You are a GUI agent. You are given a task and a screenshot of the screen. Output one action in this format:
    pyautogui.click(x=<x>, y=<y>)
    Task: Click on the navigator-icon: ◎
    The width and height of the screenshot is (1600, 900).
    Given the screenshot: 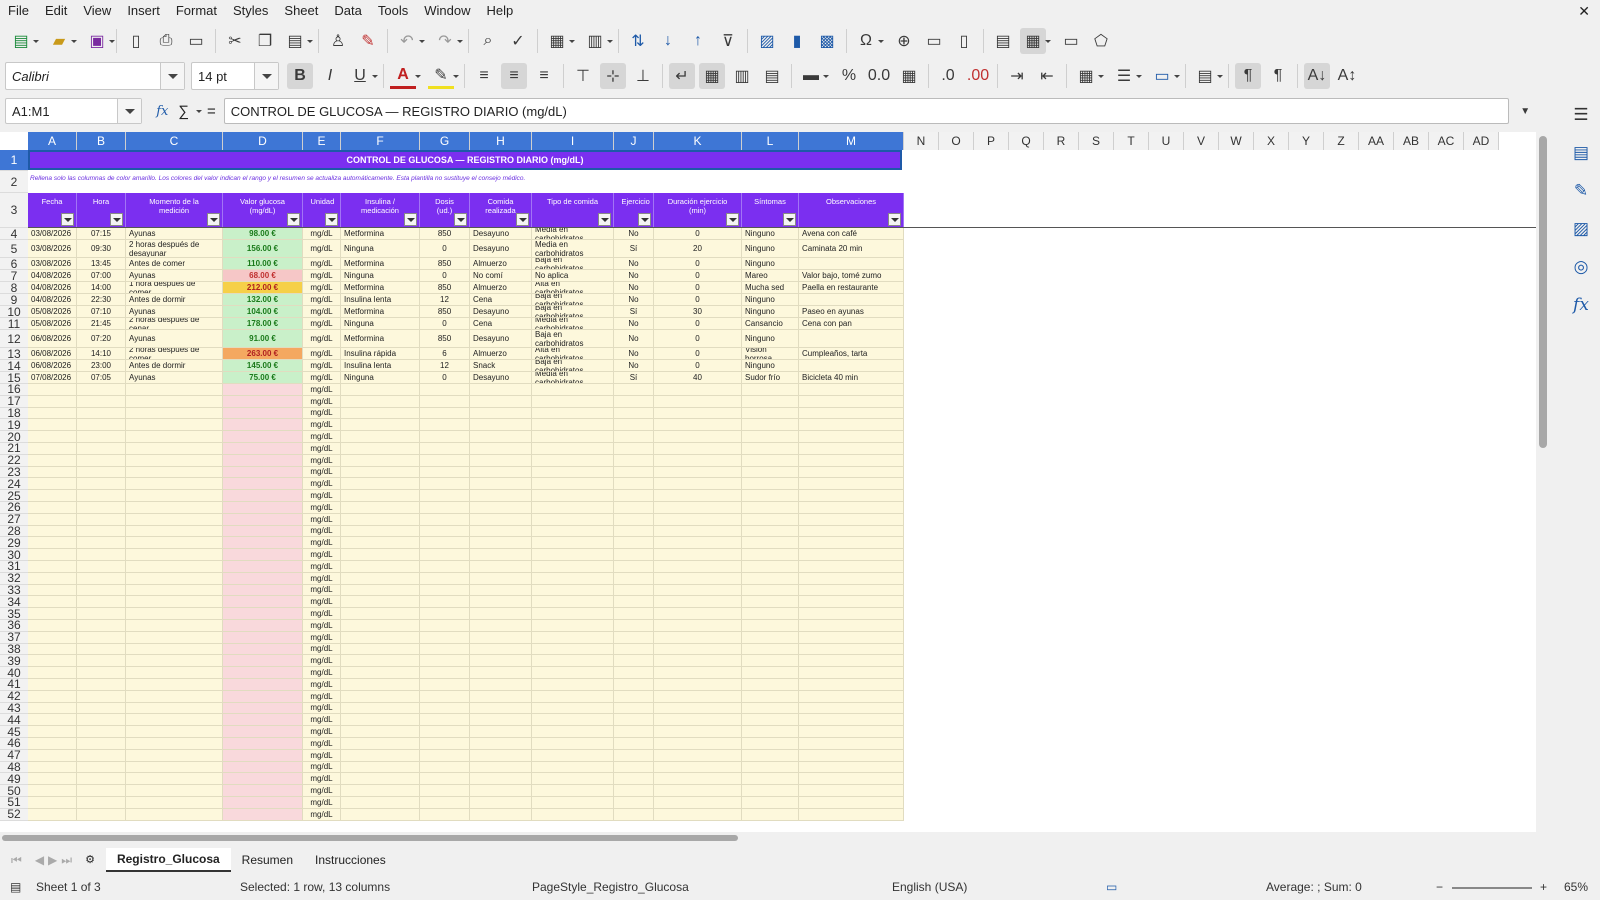 What is the action you would take?
    pyautogui.click(x=1581, y=267)
    